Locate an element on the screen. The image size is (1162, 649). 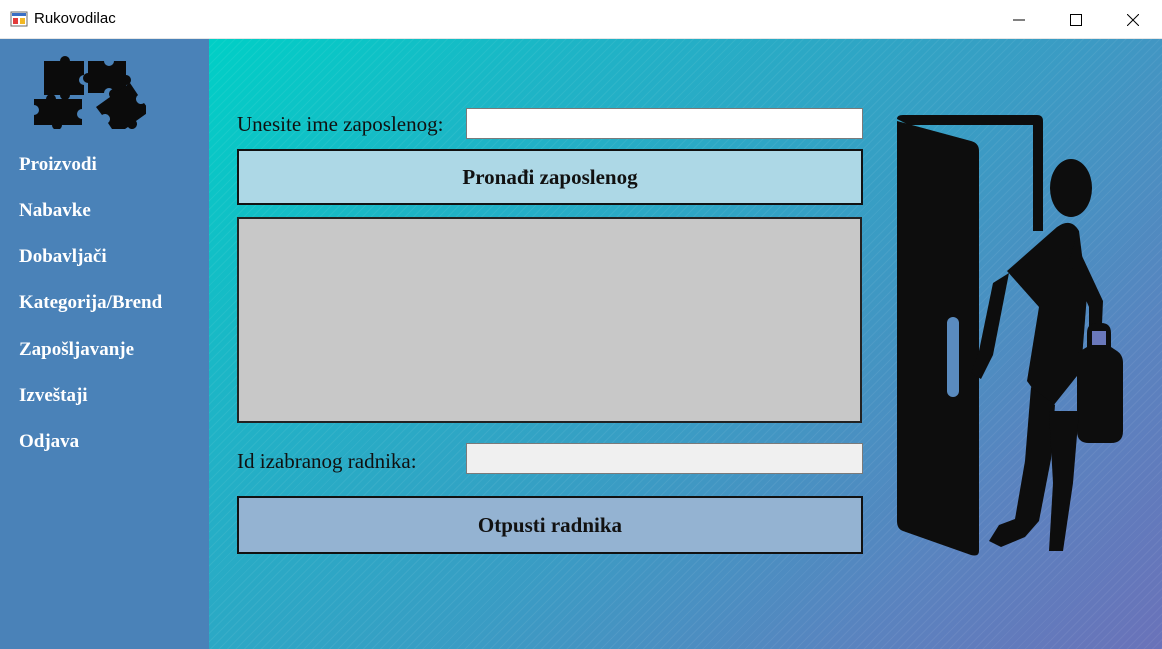
maximize-icon is located at coordinates (1076, 19).